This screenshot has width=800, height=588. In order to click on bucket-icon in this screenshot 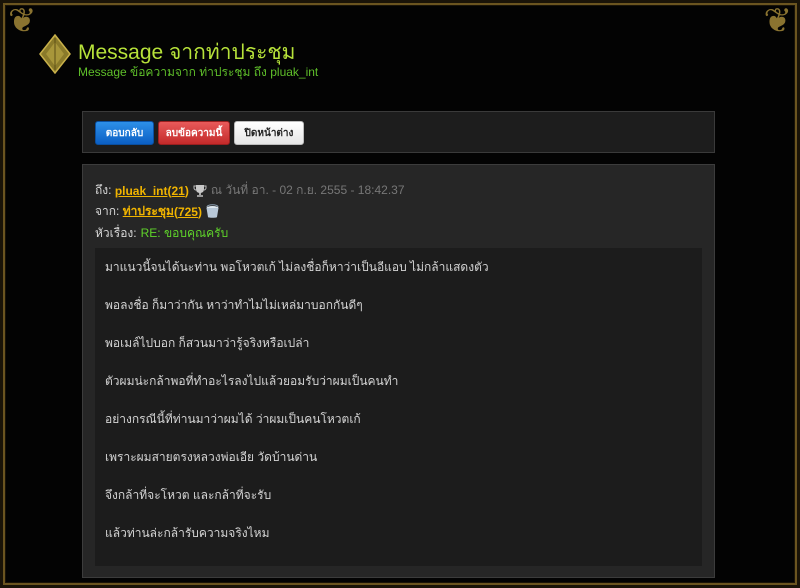, I will do `click(212, 211)`.